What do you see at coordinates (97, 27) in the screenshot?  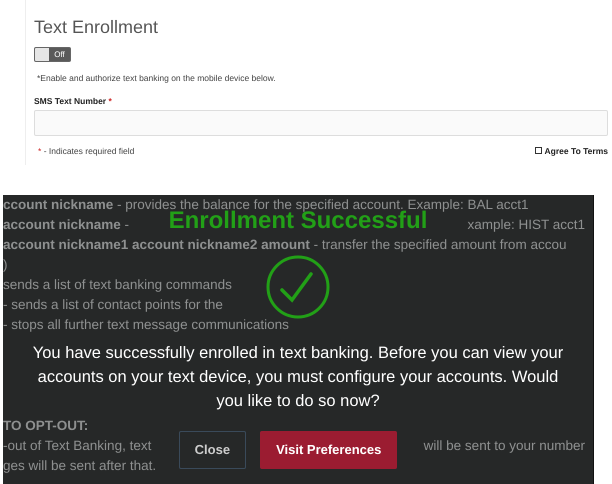 I see `section-title: Text Enrollment` at bounding box center [97, 27].